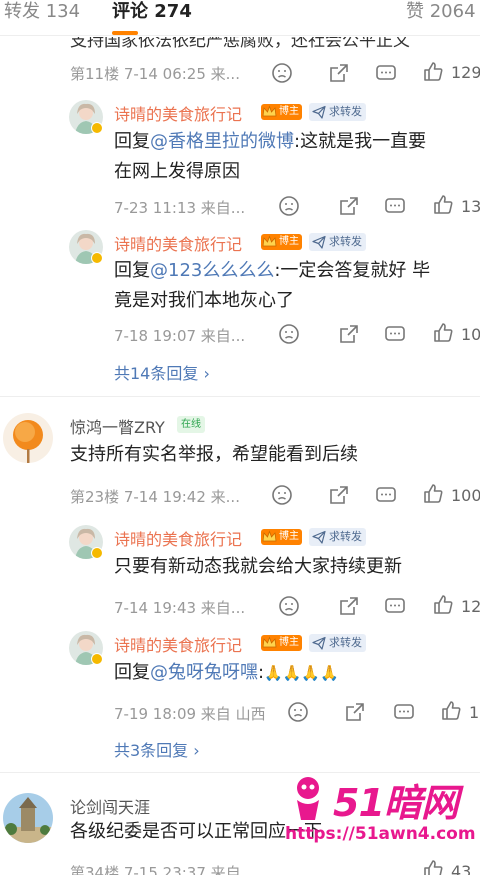  I want to click on watermark-title: 51暗网, so click(396, 803).